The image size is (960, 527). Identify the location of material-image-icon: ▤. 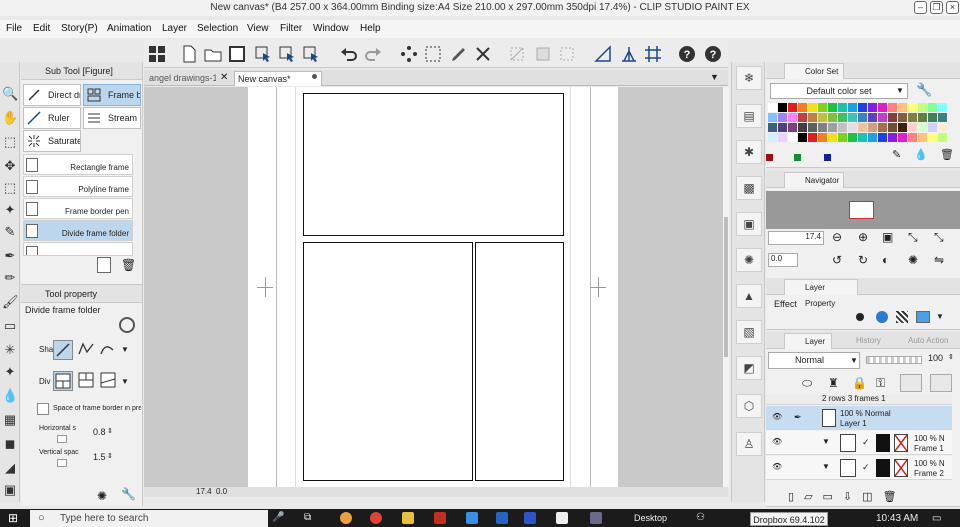
(749, 116).